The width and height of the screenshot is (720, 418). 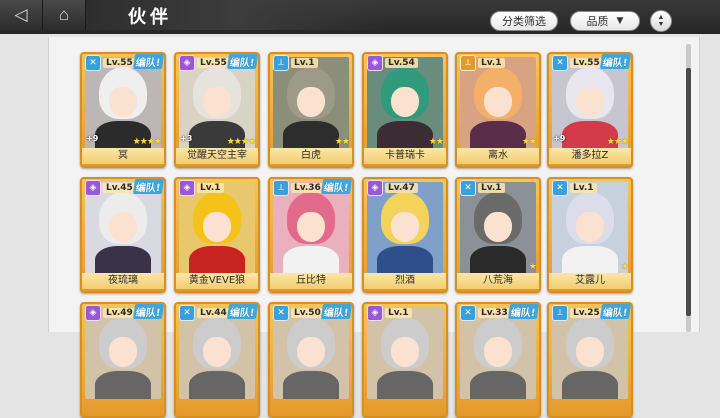 What do you see at coordinates (186, 138) in the screenshot?
I see `hero-plus: +3` at bounding box center [186, 138].